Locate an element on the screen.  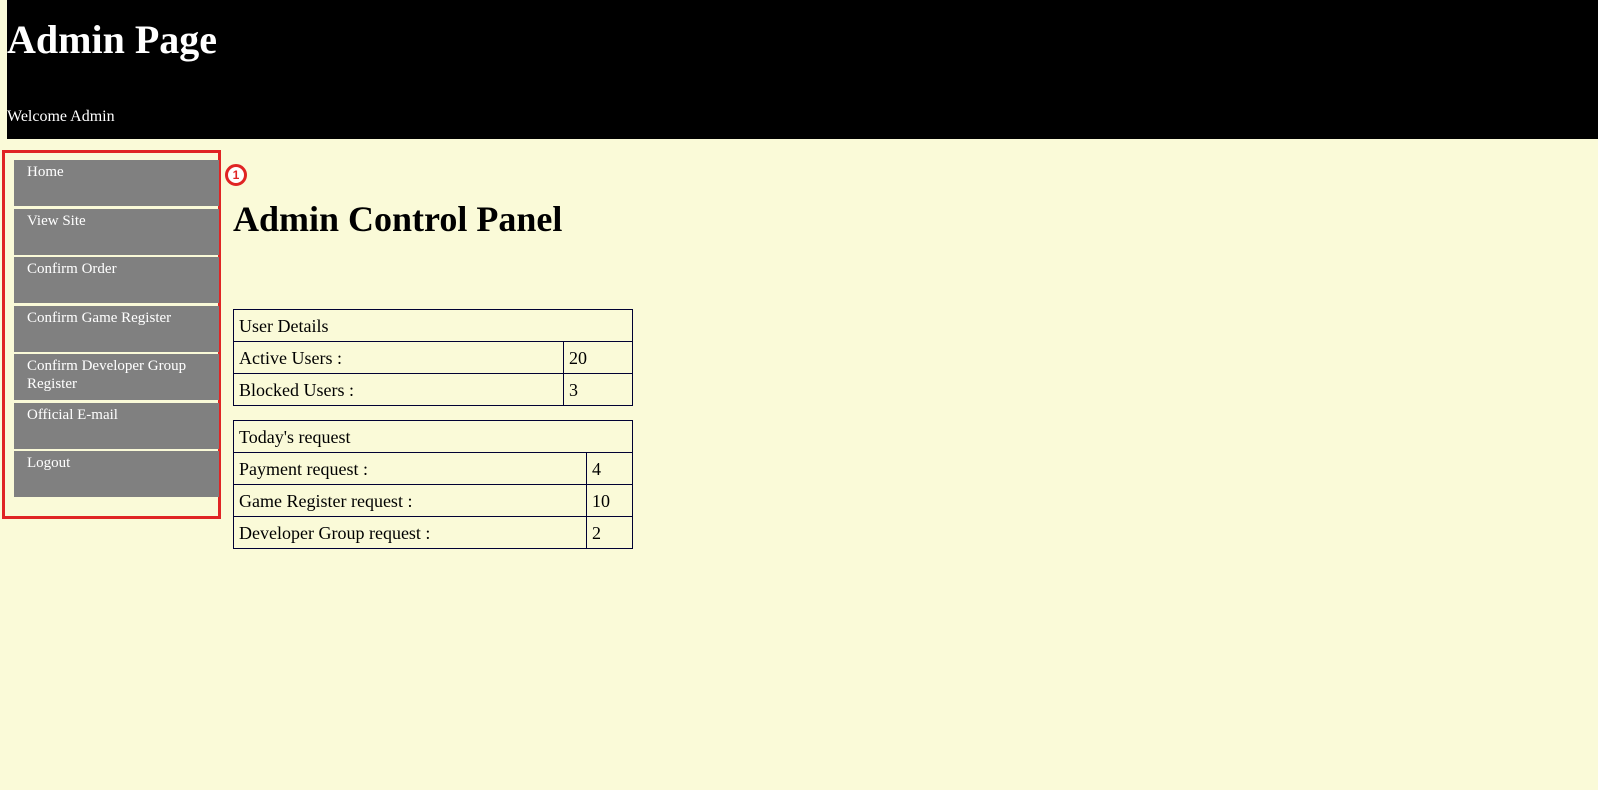
table-row: Developer Group request : 2 is located at coordinates (433, 532).